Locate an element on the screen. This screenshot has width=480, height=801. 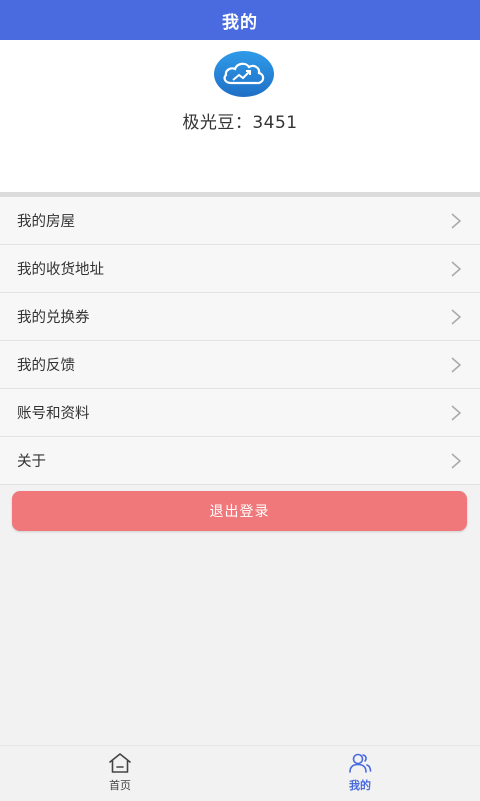
menu-item-label: 我的反馈 is located at coordinates (46, 366).